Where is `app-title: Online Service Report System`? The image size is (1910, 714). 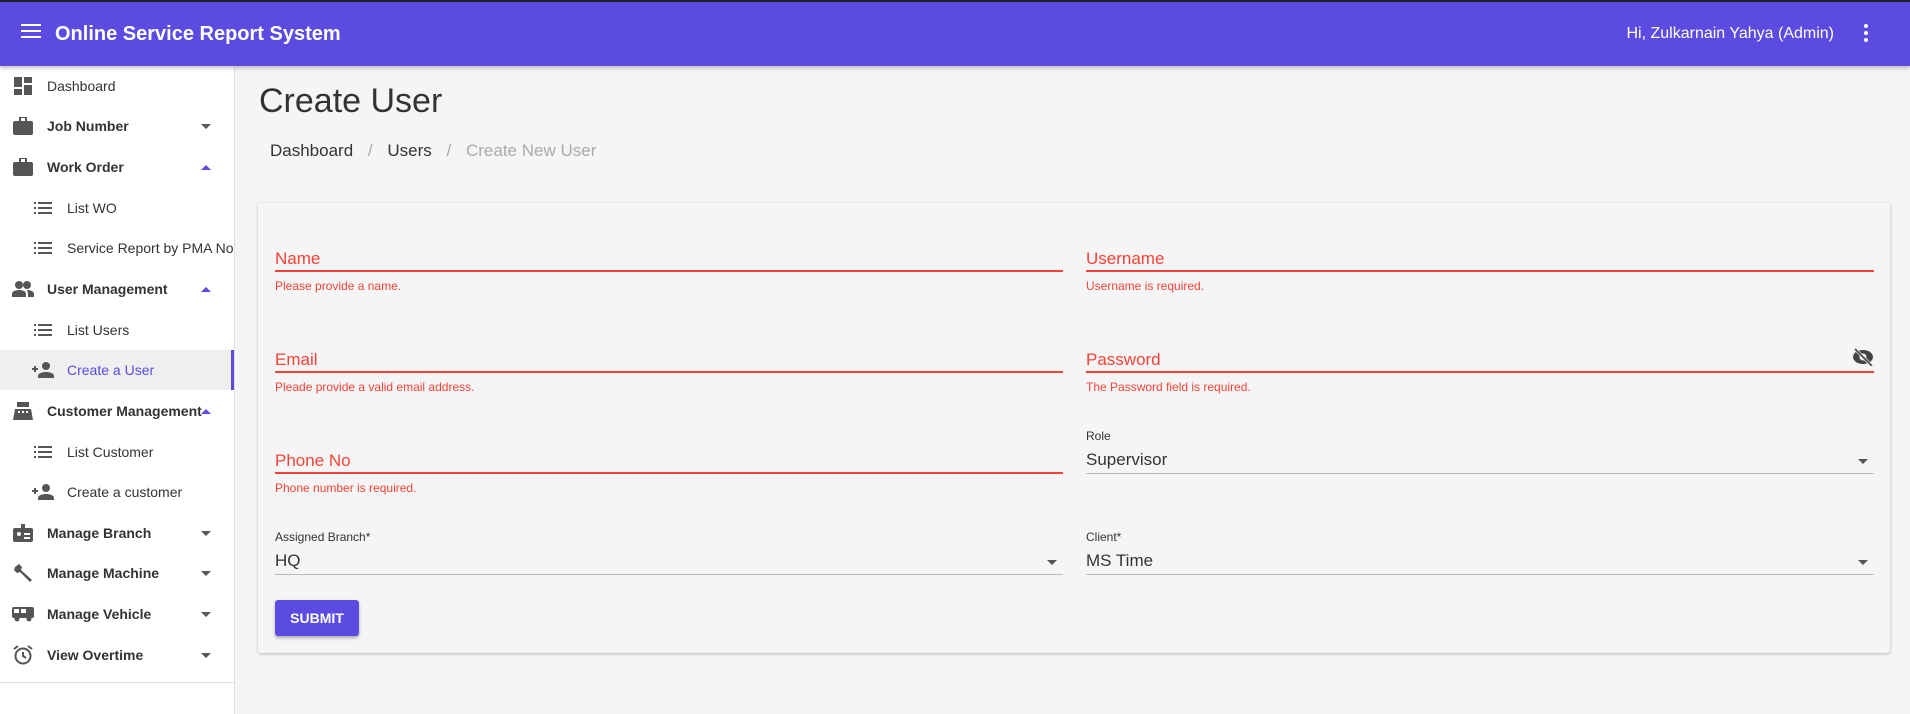
app-title: Online Service Report System is located at coordinates (198, 34).